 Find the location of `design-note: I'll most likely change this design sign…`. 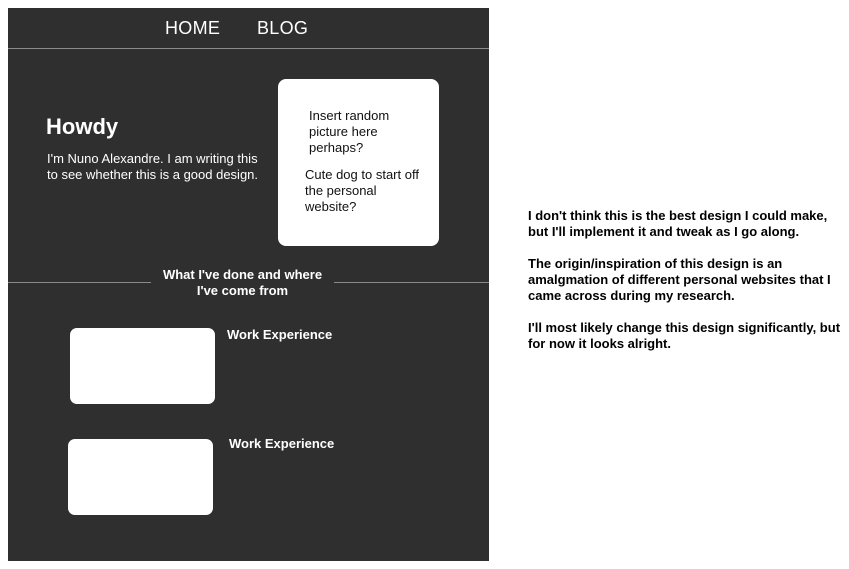

design-note: I'll most likely change this design sign… is located at coordinates (684, 335).